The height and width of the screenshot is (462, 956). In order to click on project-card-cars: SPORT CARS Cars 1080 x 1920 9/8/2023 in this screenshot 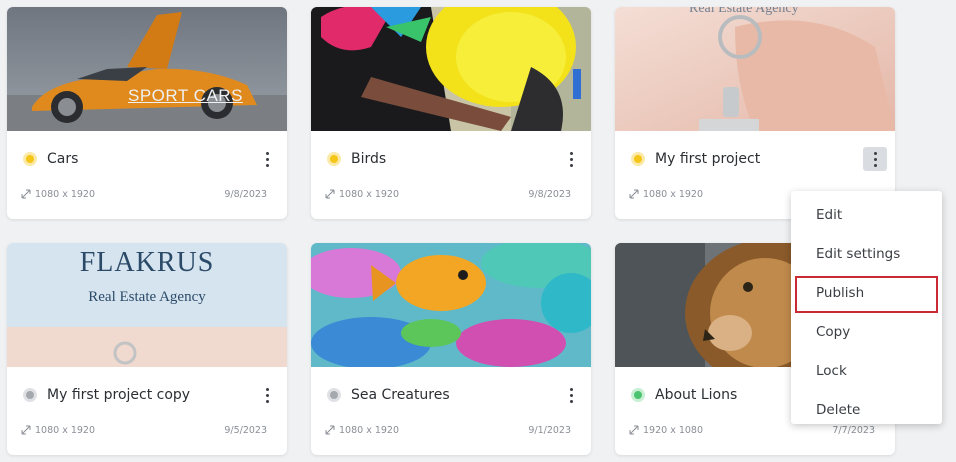, I will do `click(147, 113)`.